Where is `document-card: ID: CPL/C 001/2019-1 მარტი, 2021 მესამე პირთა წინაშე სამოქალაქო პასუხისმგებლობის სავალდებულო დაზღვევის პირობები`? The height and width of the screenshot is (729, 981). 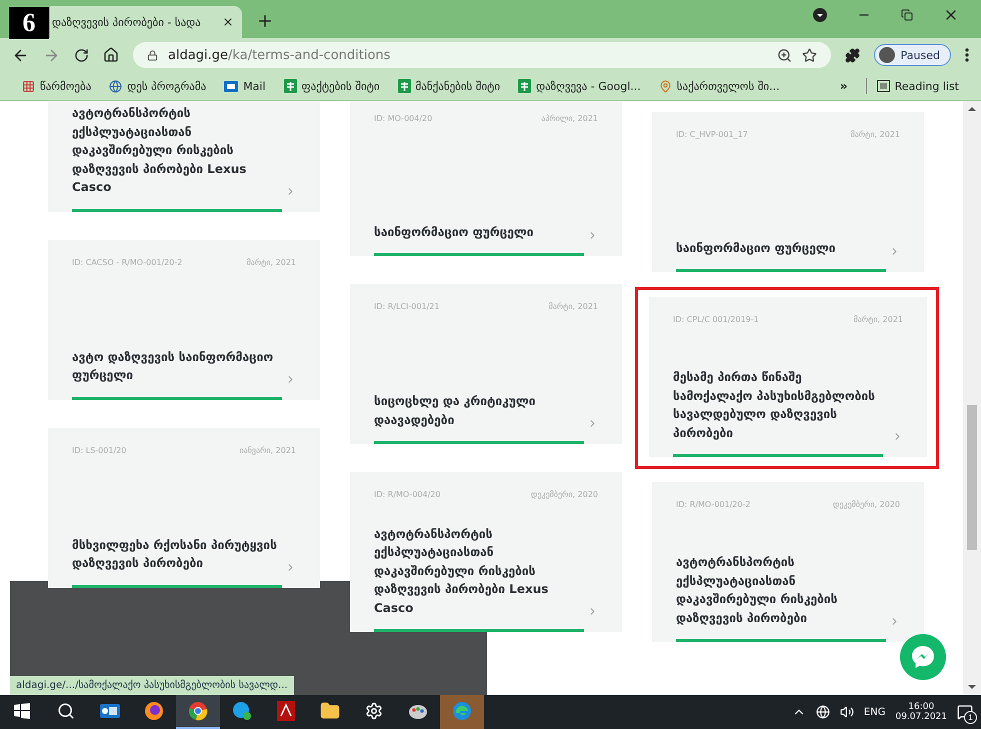 document-card: ID: CPL/C 001/2019-1 მარტი, 2021 მესამე პირთა წინაშე სამოქალაქო პასუხისმგებლობის სავალდებულო დაზღვევის პირობები is located at coordinates (788, 377).